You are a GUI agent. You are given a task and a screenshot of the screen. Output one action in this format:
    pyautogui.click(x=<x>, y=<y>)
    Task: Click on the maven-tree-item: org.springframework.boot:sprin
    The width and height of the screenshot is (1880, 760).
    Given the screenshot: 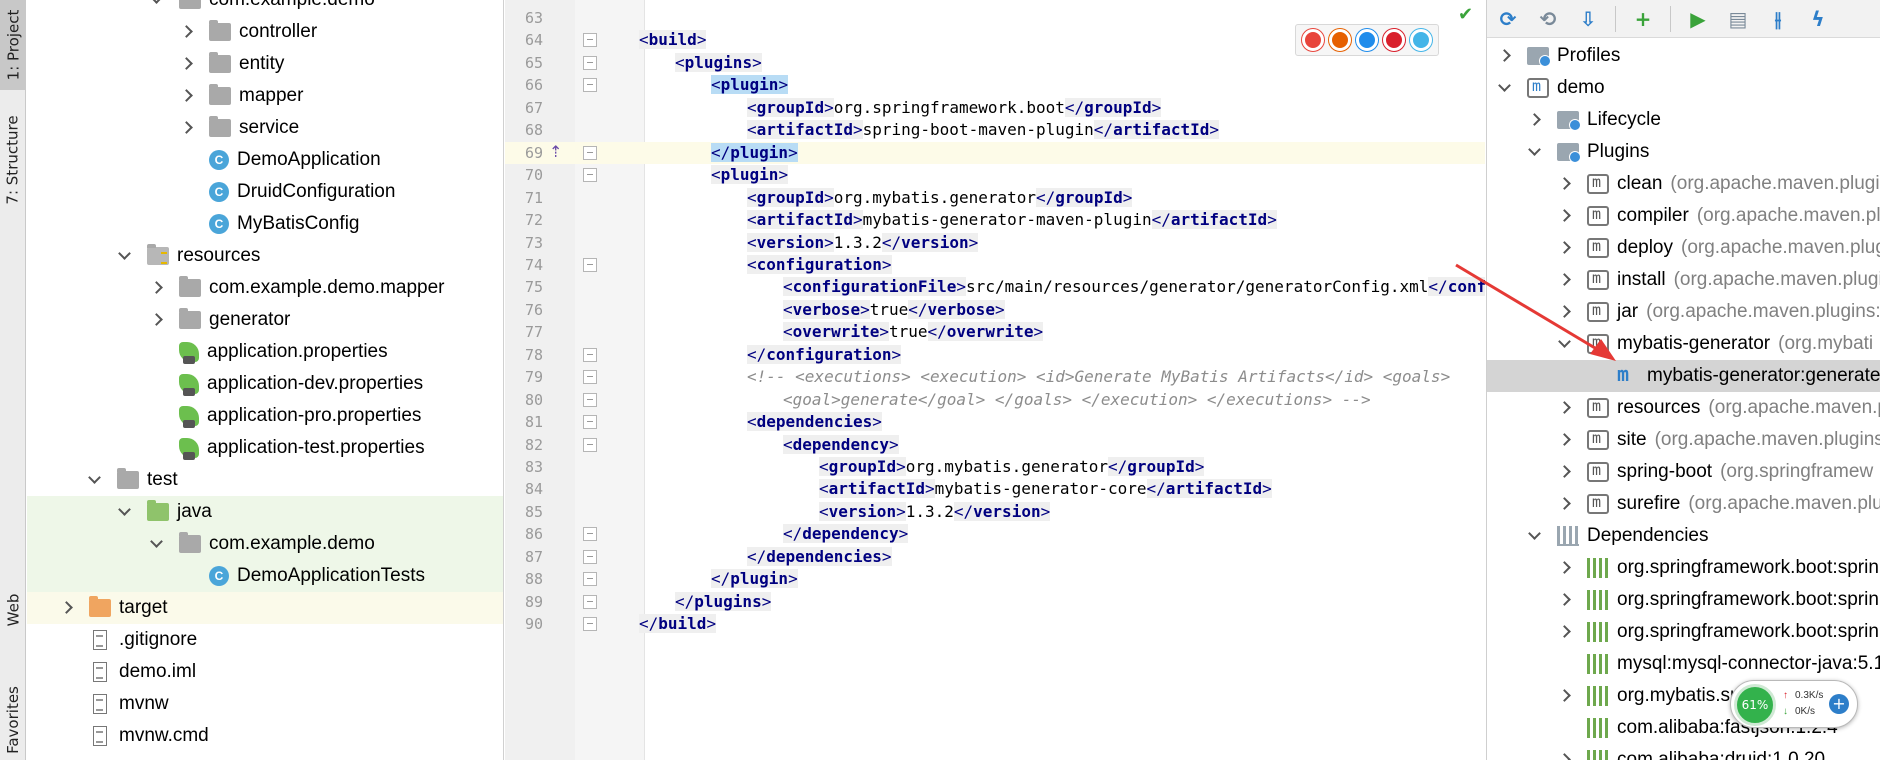 What is the action you would take?
    pyautogui.click(x=1683, y=600)
    